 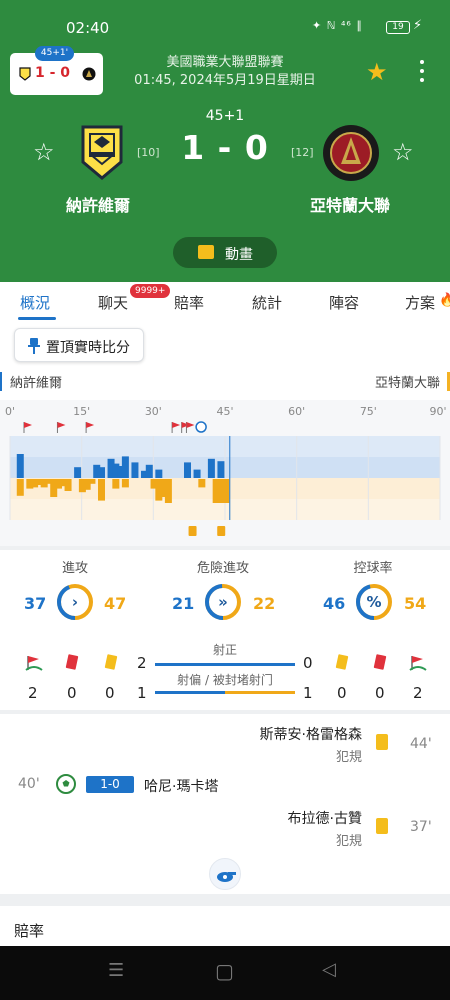 I want to click on home-red-count: 0, so click(x=72, y=693).